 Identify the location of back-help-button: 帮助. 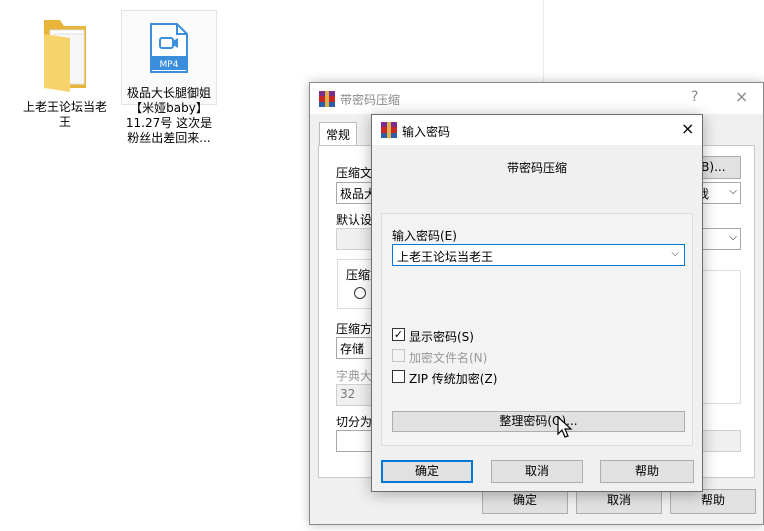
(713, 501).